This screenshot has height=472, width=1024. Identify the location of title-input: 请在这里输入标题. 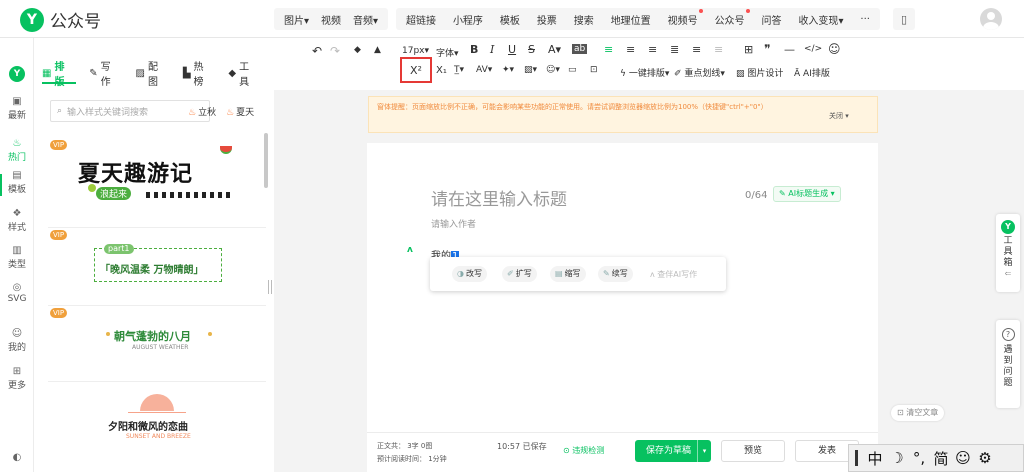
(499, 197).